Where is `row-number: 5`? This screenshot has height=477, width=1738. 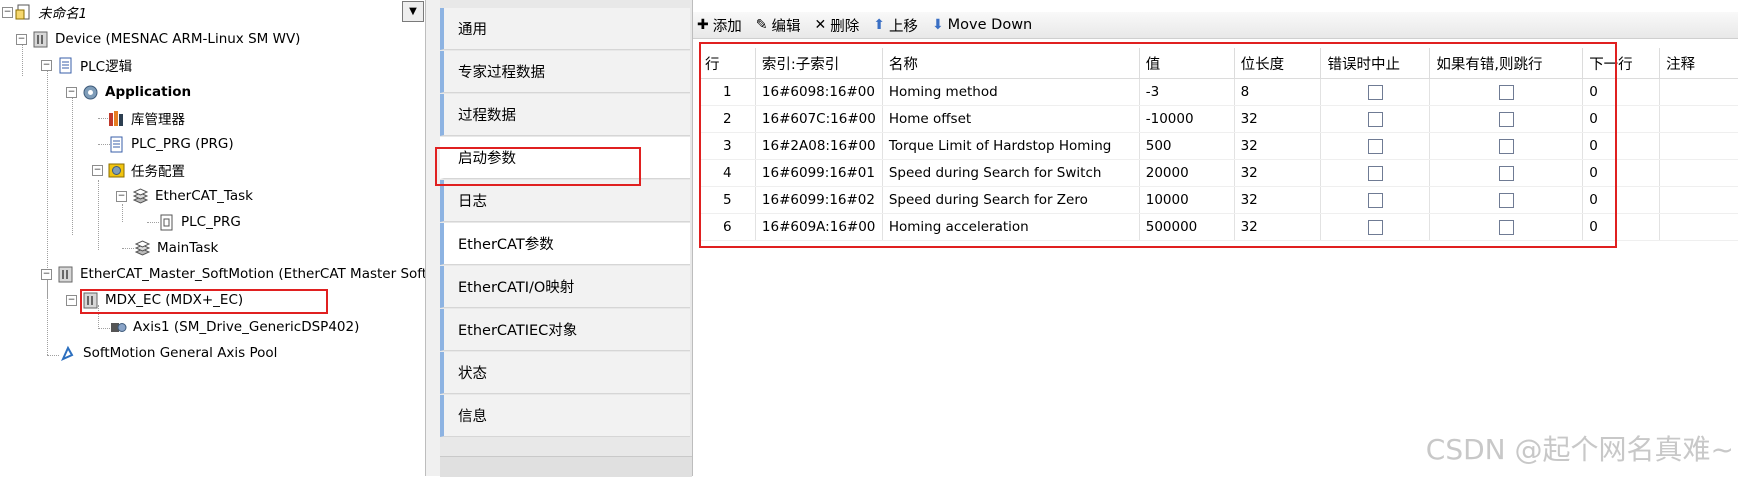
row-number: 5 is located at coordinates (727, 200).